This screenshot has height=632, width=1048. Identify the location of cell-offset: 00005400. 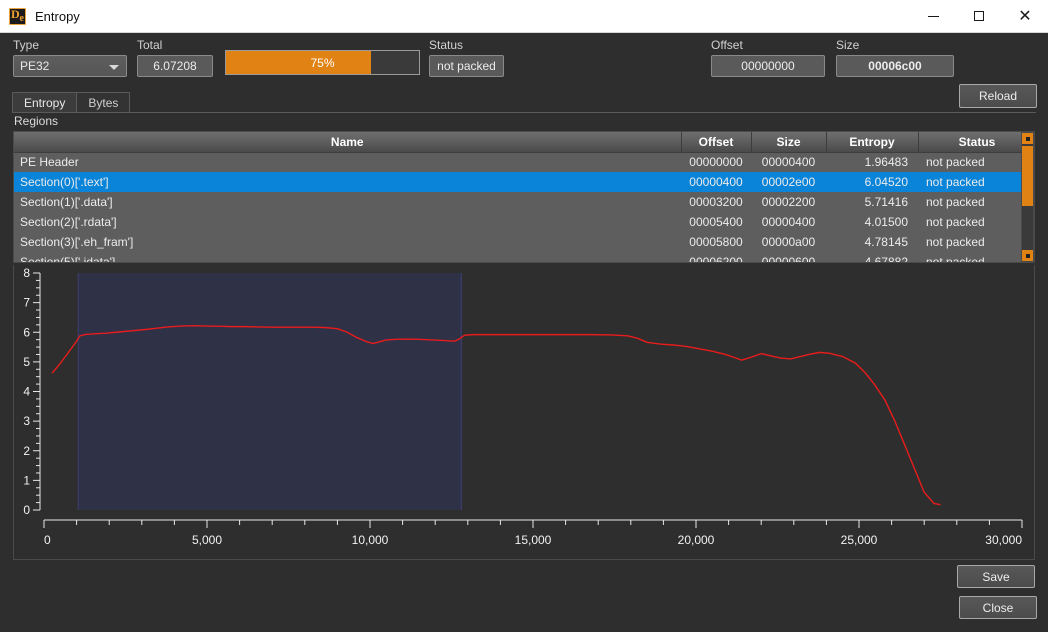
(716, 222).